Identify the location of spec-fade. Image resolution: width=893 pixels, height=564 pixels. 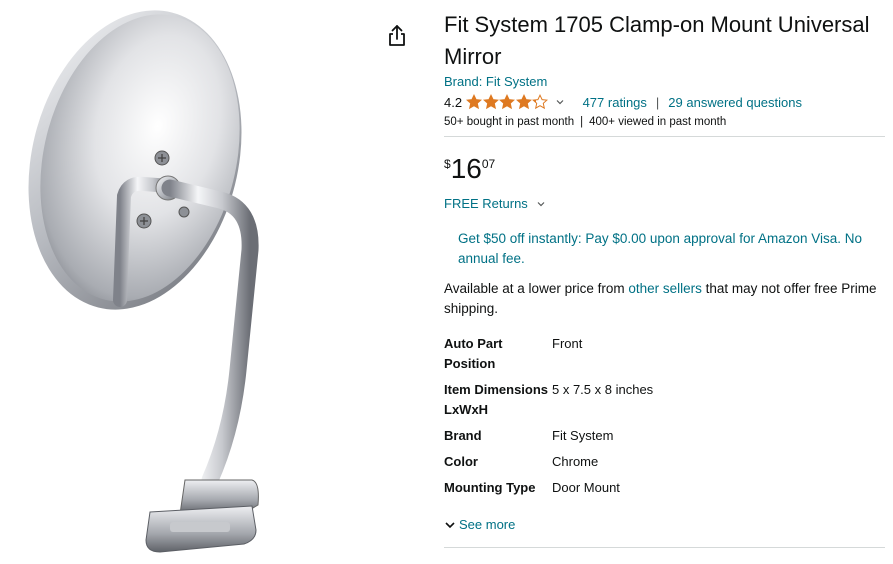
(664, 504).